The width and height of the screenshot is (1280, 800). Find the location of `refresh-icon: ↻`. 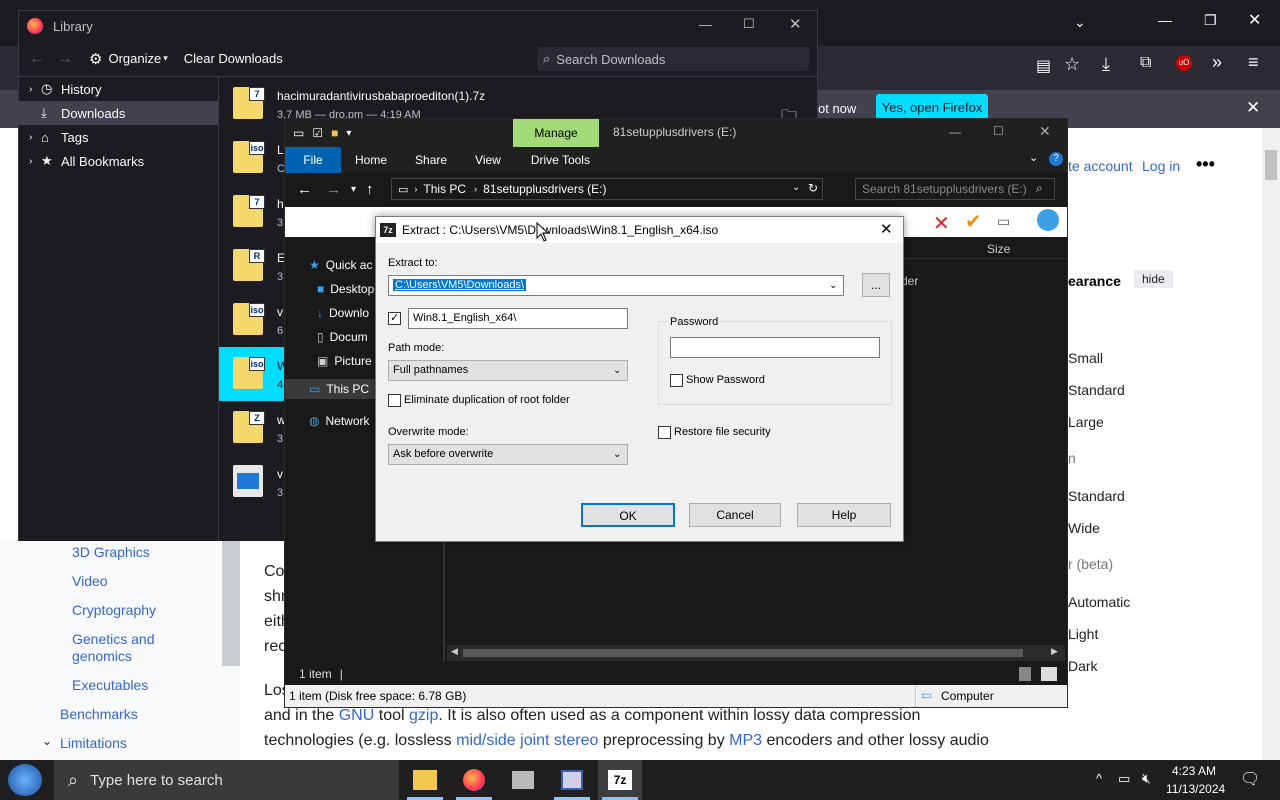

refresh-icon: ↻ is located at coordinates (813, 188).